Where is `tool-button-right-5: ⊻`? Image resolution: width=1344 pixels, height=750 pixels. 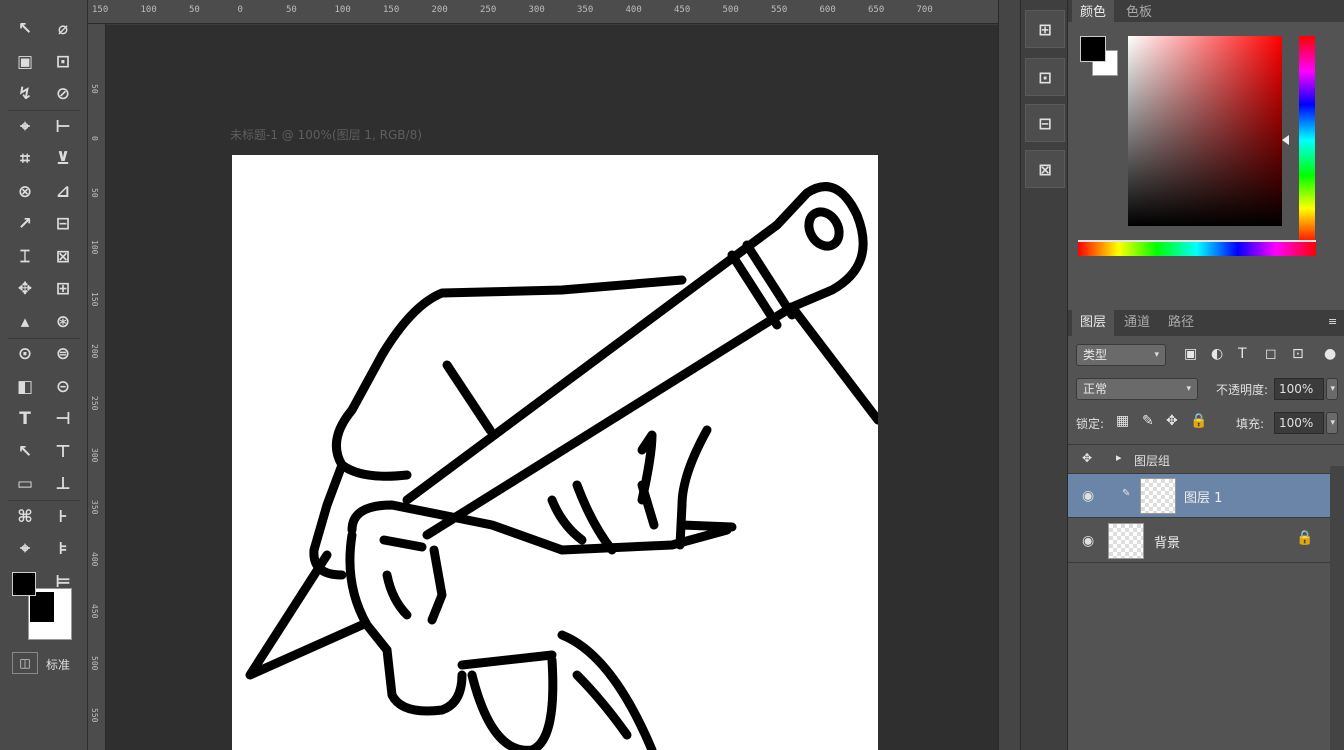
tool-button-right-5: ⊻ is located at coordinates (63, 159).